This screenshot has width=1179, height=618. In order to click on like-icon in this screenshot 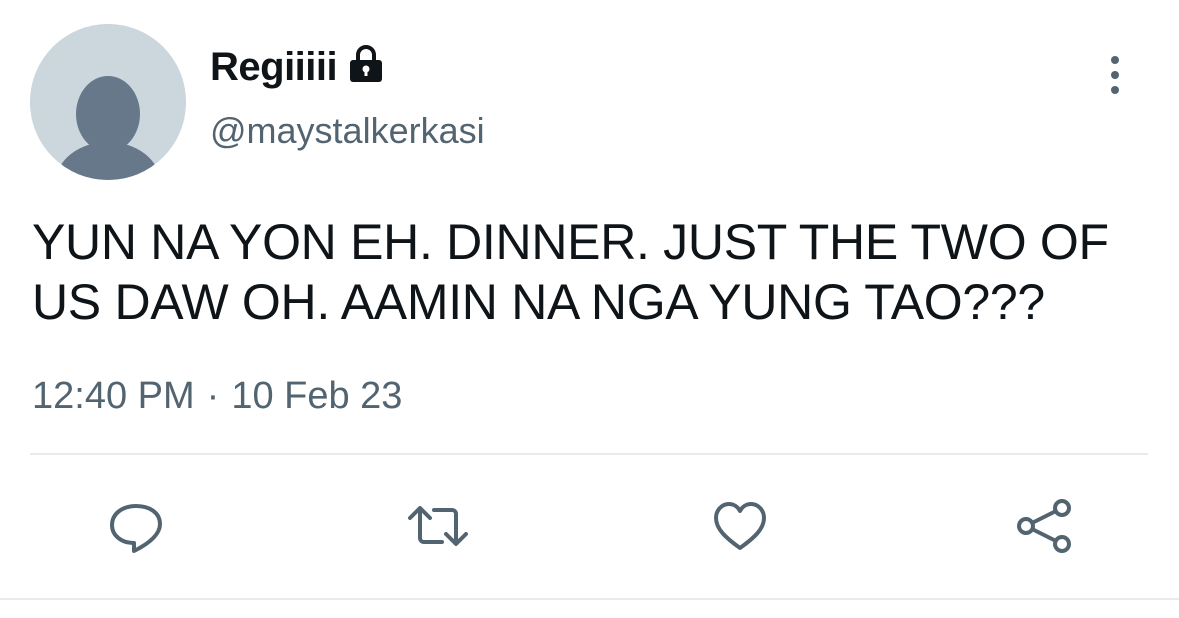, I will do `click(740, 526)`.